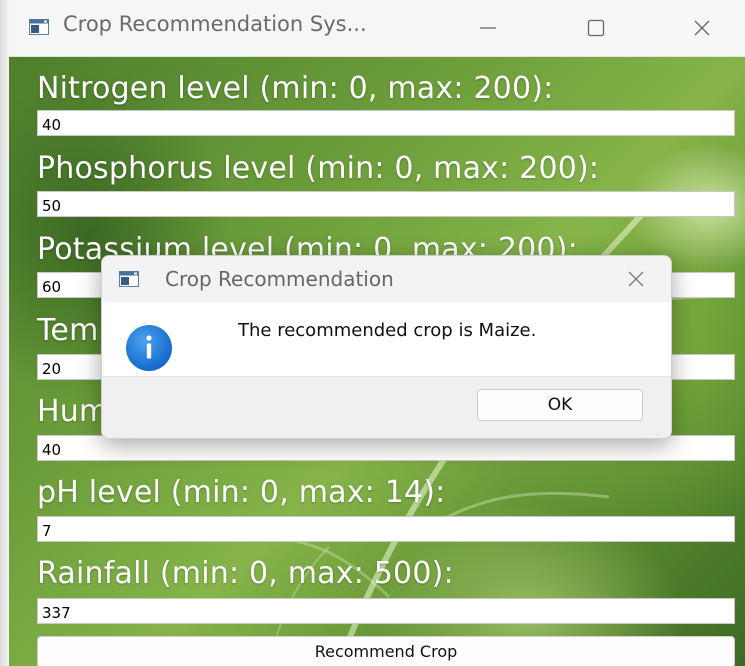  Describe the element at coordinates (241, 492) in the screenshot. I see `ph-label: pH level (min: 0, max: 14):` at that location.